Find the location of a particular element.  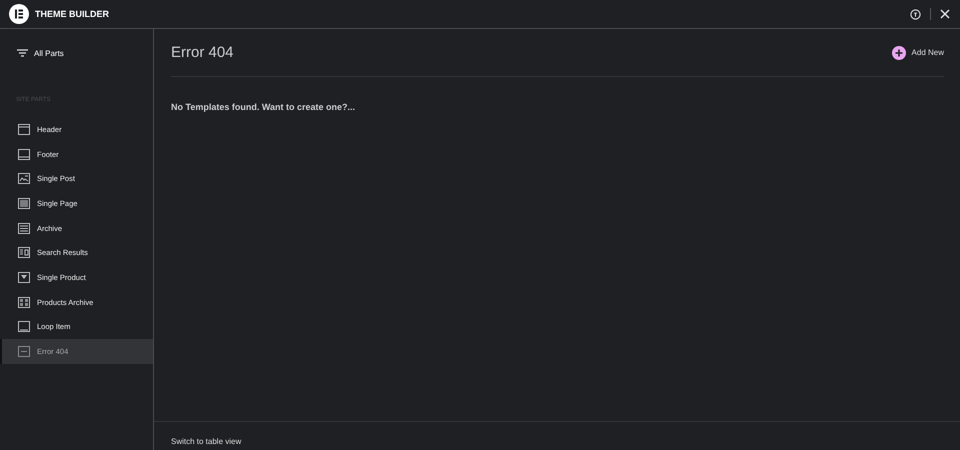

all-parts-item: All Parts is located at coordinates (76, 53).